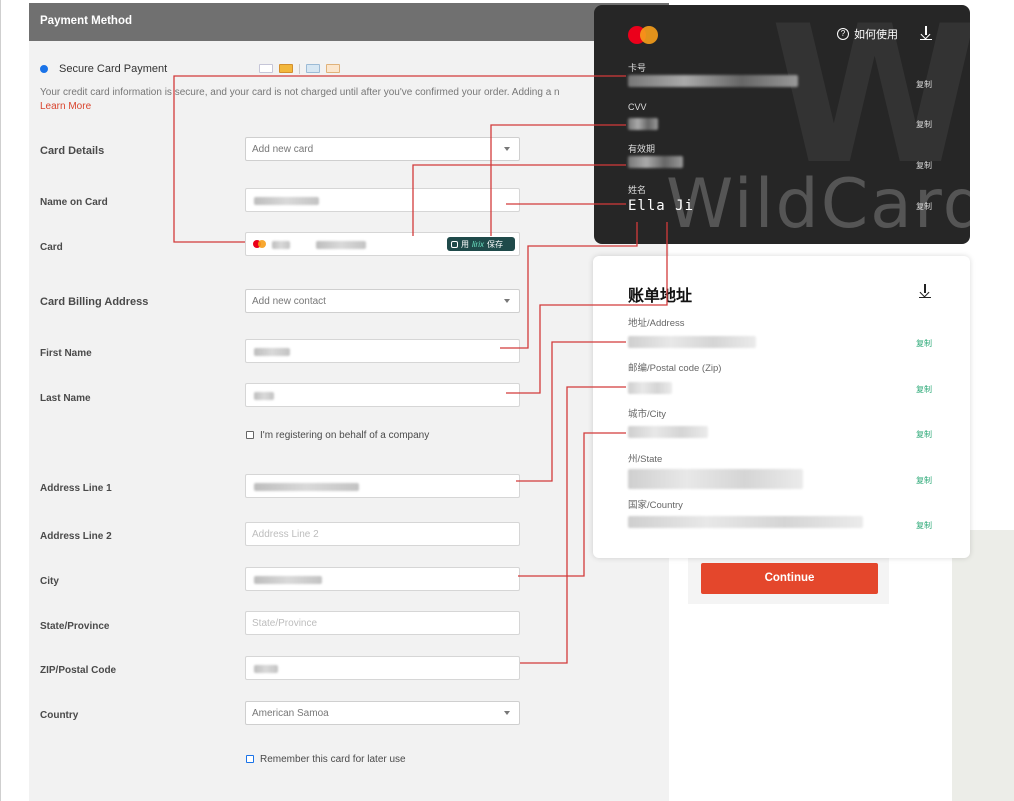  I want to click on redacted-state, so click(715, 479).